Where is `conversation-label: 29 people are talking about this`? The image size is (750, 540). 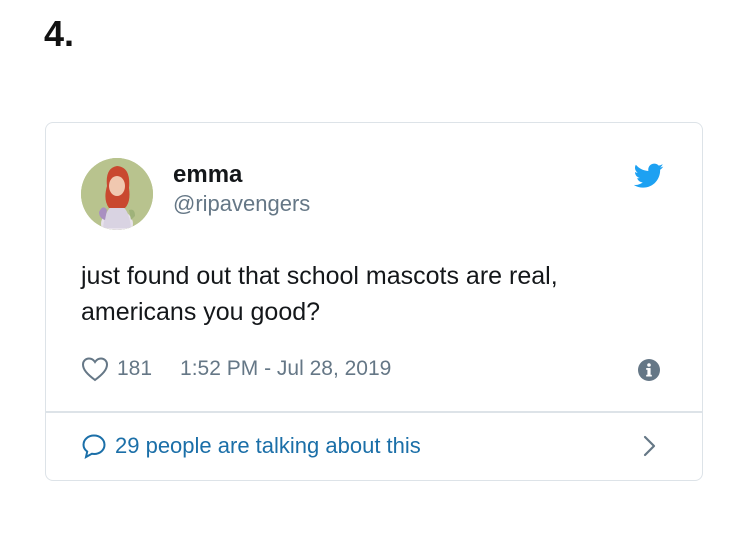
conversation-label: 29 people are talking about this is located at coordinates (268, 446).